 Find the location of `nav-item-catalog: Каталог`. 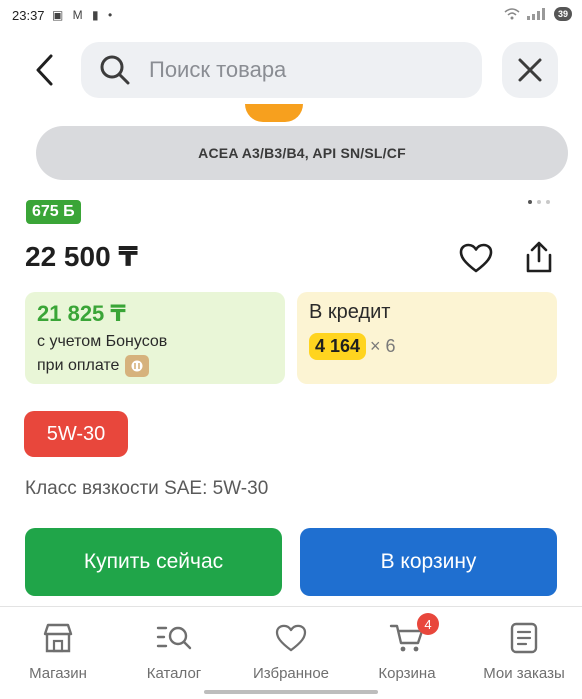

nav-item-catalog: Каталог is located at coordinates (174, 647).